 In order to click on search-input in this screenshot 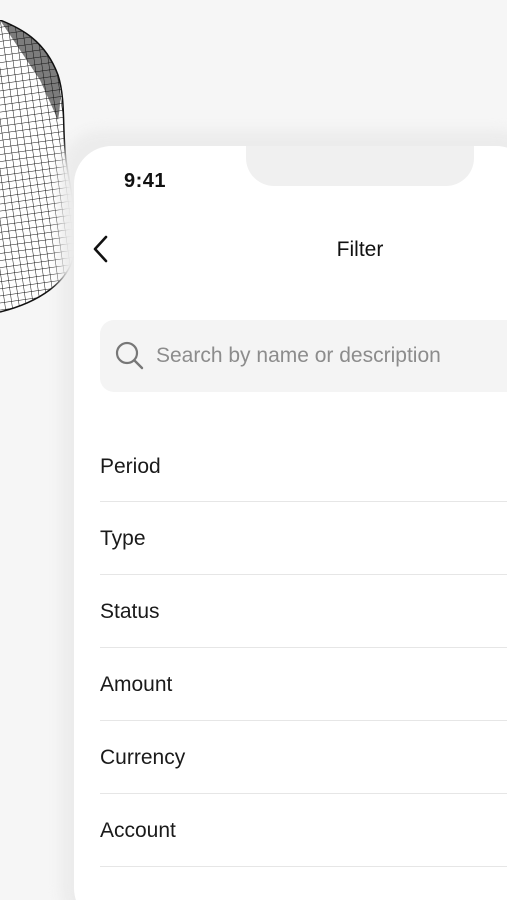, I will do `click(331, 356)`.